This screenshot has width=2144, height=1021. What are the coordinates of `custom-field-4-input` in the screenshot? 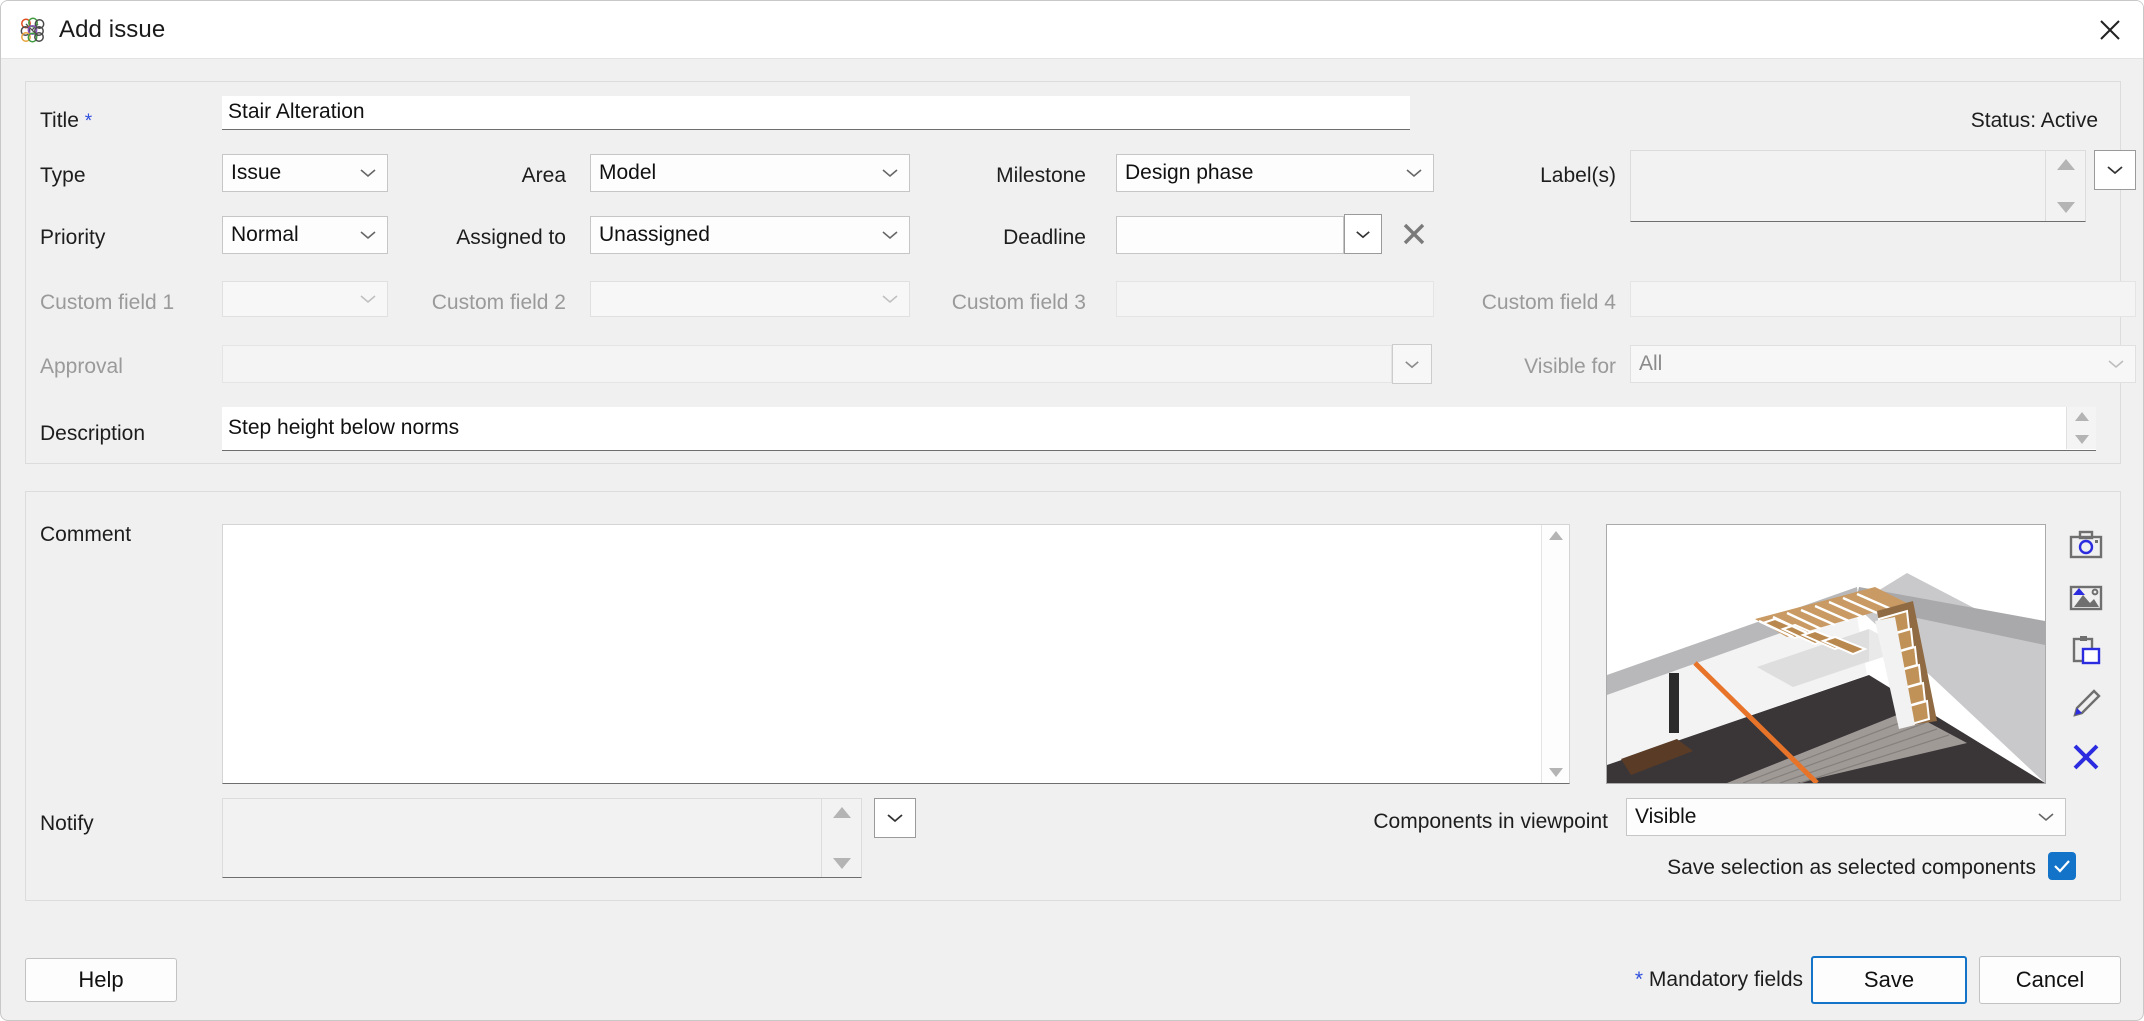 It's located at (1883, 299).